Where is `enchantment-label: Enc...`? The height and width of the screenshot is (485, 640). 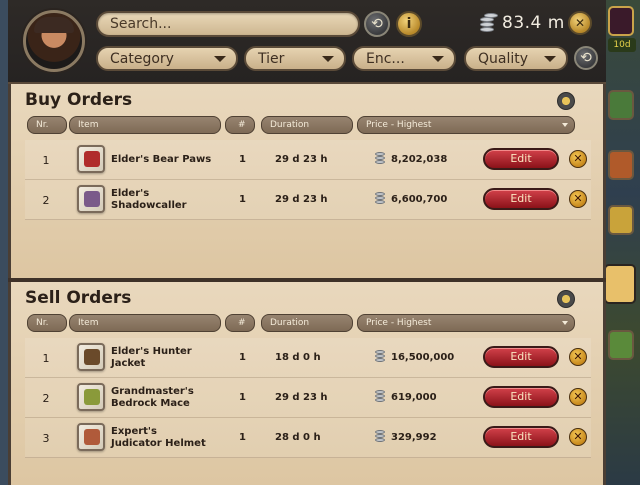 enchantment-label: Enc... is located at coordinates (385, 59).